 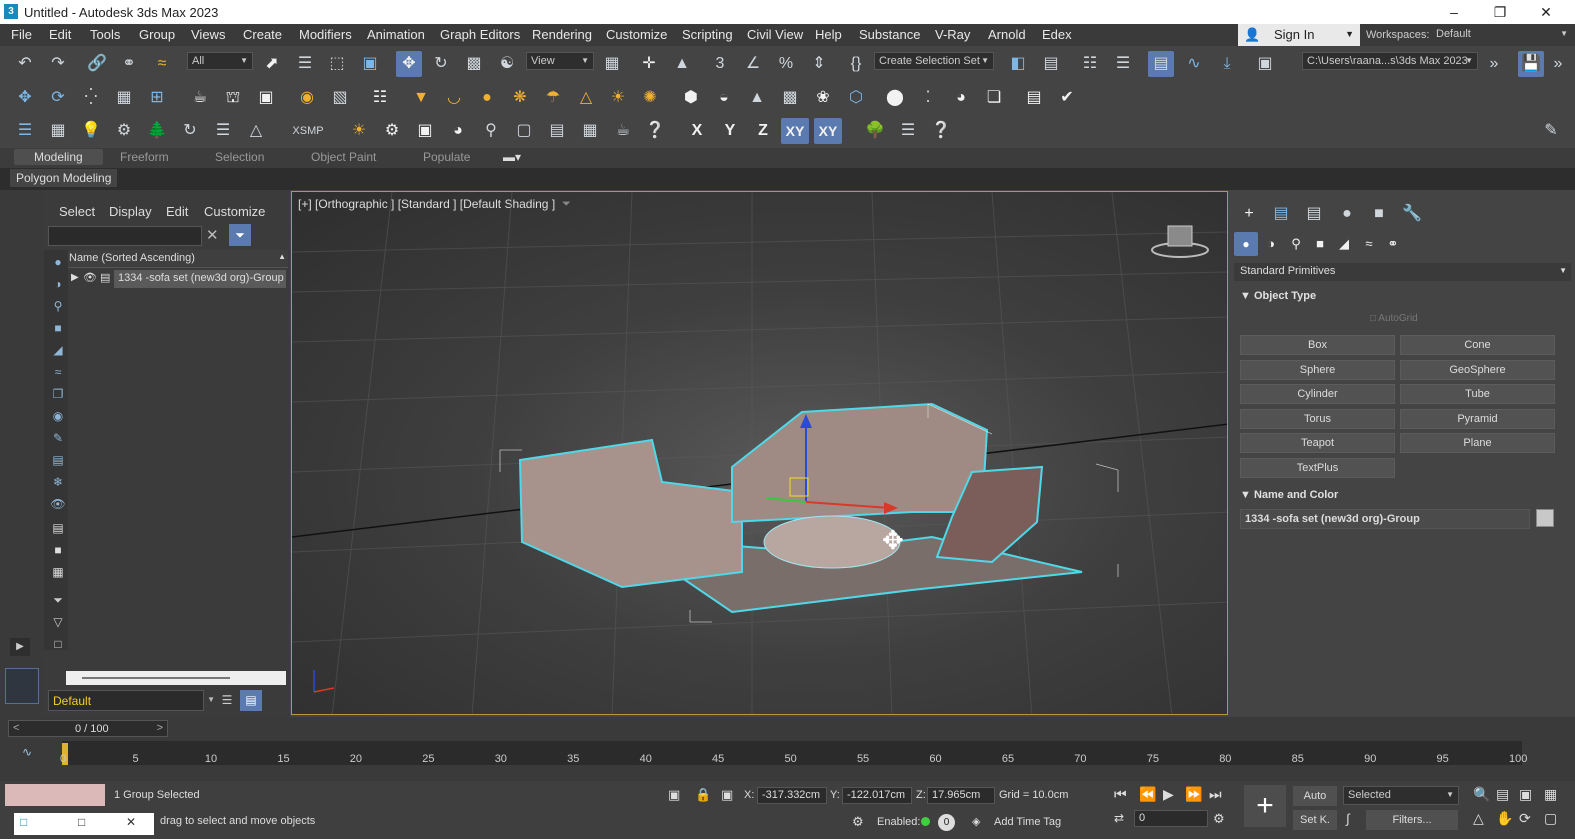 What do you see at coordinates (1194, 64) in the screenshot?
I see `curve-editor-icon: ∿` at bounding box center [1194, 64].